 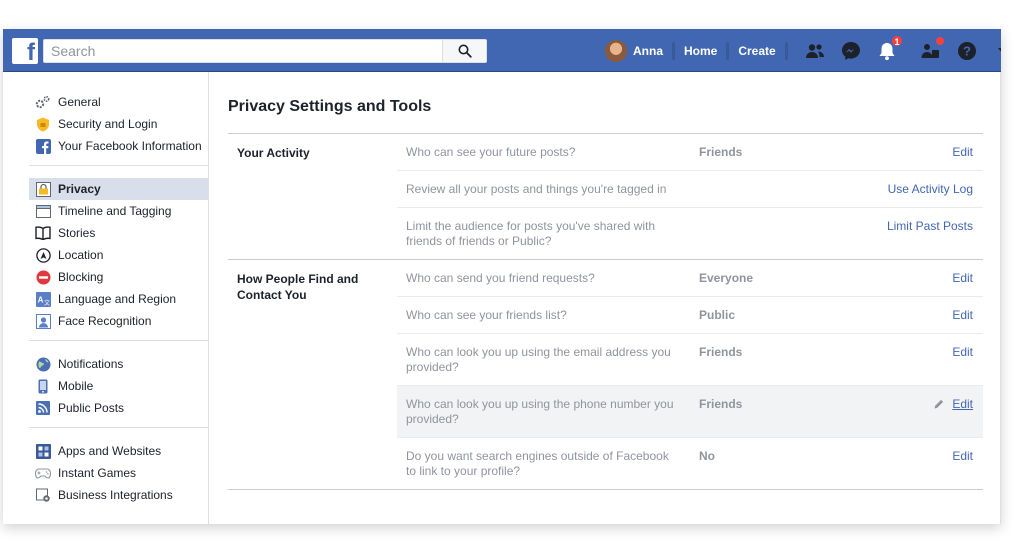 I want to click on sidebar-item-general: General, so click(x=118, y=102).